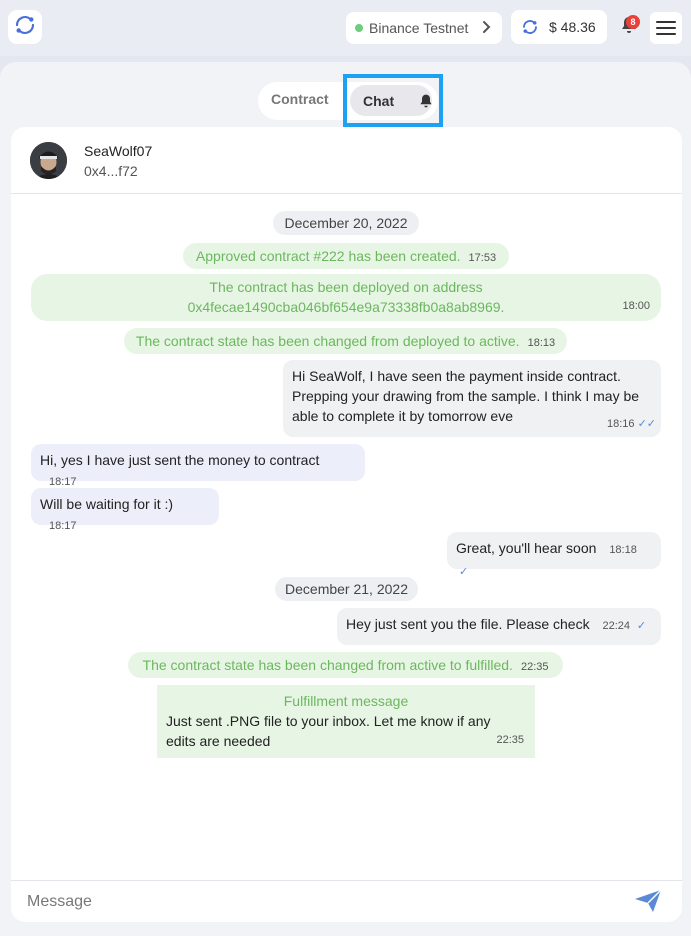 The width and height of the screenshot is (691, 936). What do you see at coordinates (621, 424) in the screenshot?
I see `message-time: 18:16` at bounding box center [621, 424].